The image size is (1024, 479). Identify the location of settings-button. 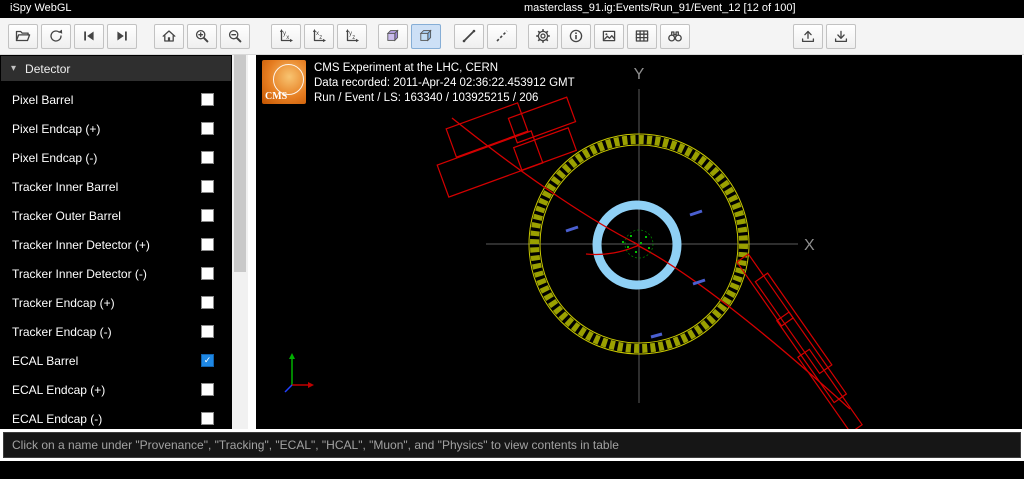
(543, 36).